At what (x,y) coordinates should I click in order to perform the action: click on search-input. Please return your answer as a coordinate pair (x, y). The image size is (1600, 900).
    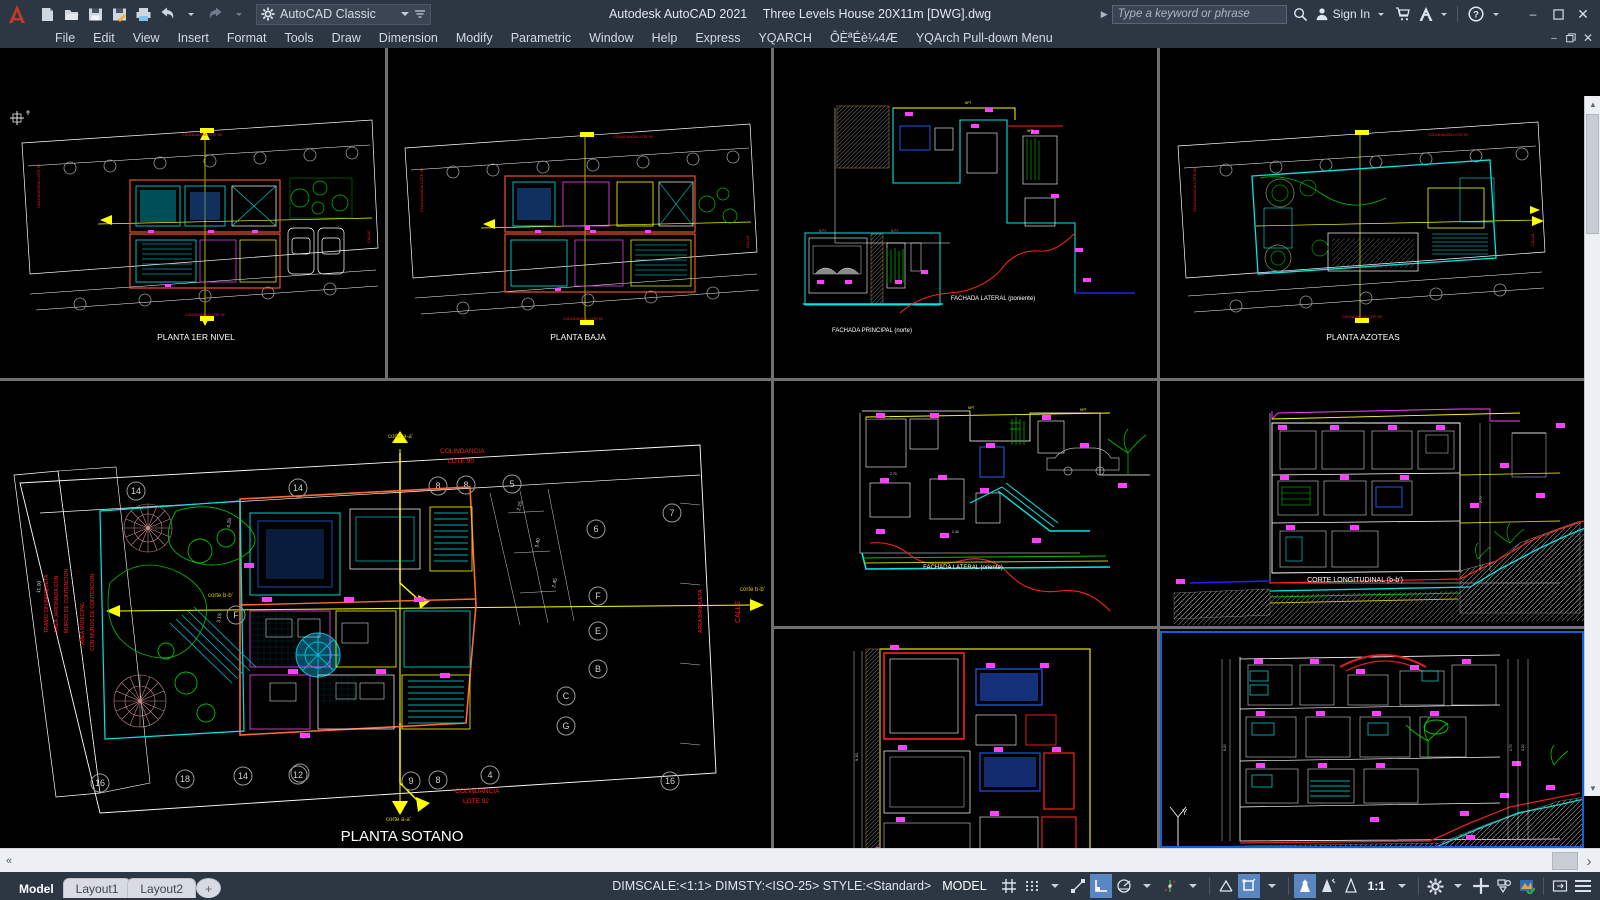
    Looking at the image, I should click on (1199, 14).